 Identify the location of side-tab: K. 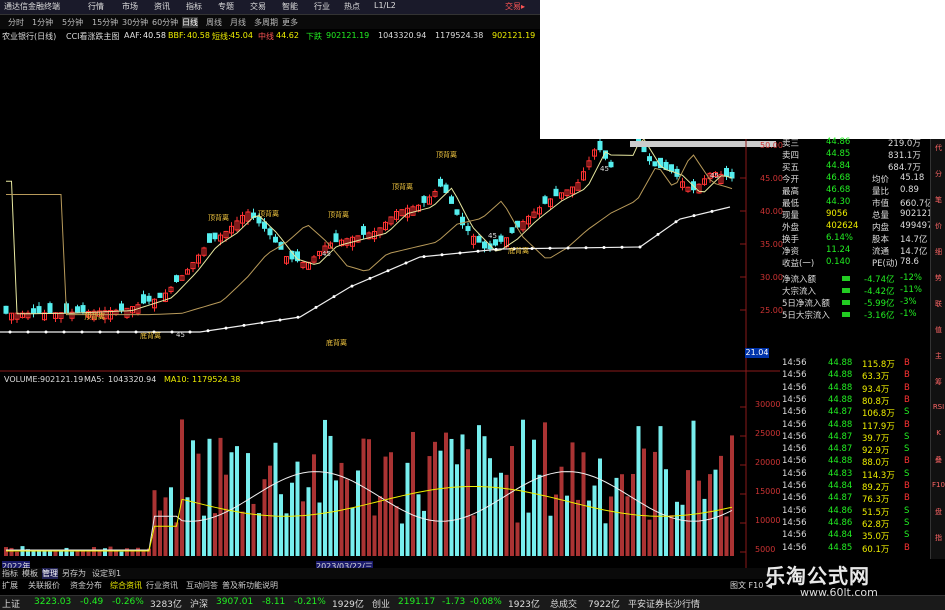
(938, 434).